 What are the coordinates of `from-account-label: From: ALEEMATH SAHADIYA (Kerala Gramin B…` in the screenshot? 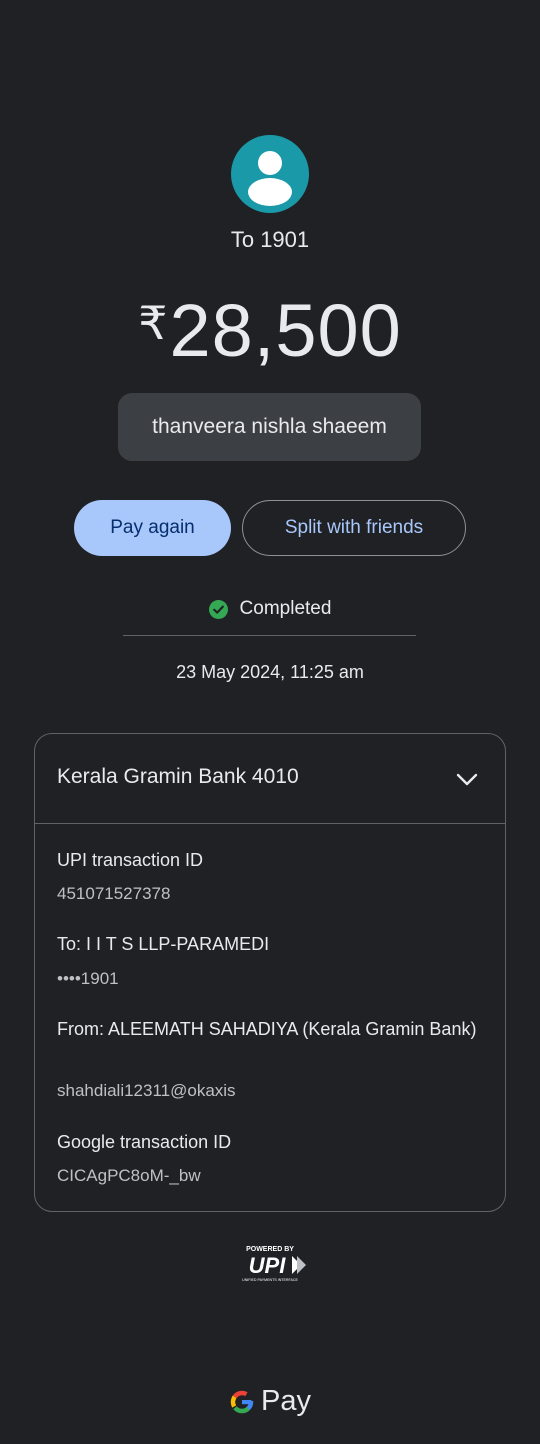 It's located at (267, 1029).